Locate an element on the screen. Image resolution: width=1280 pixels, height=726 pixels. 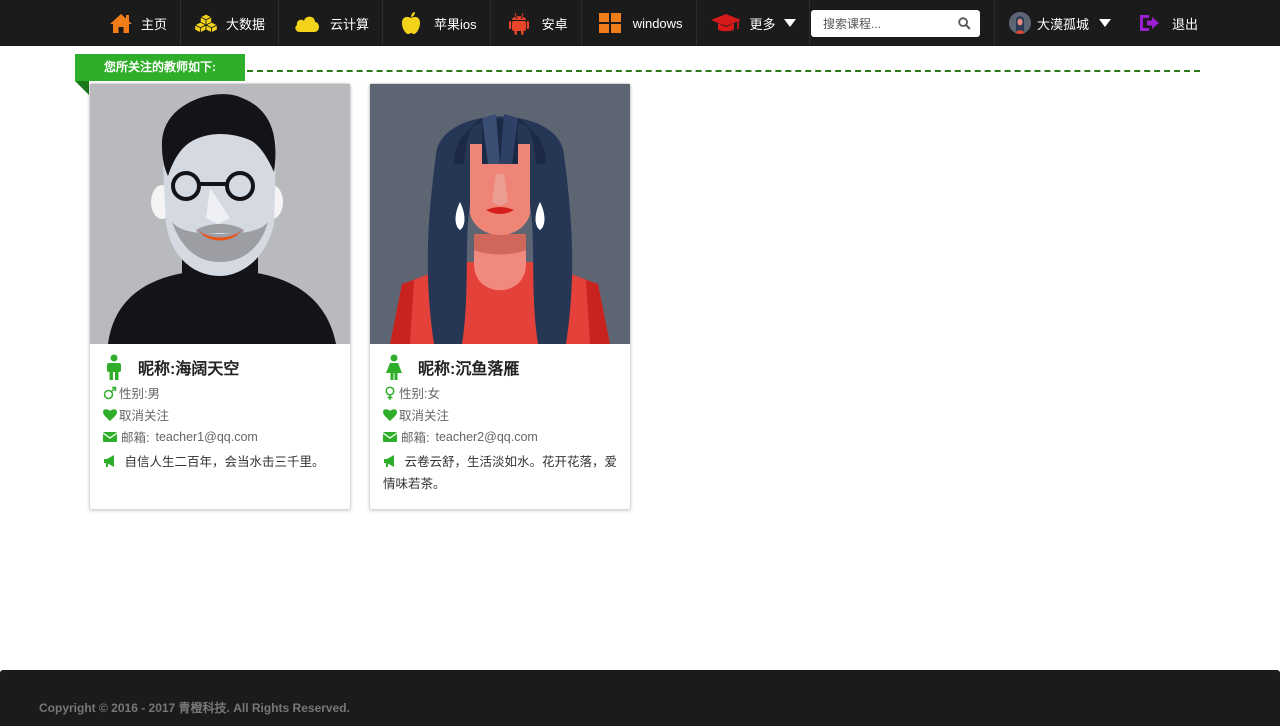
cloud-icon is located at coordinates (307, 23).